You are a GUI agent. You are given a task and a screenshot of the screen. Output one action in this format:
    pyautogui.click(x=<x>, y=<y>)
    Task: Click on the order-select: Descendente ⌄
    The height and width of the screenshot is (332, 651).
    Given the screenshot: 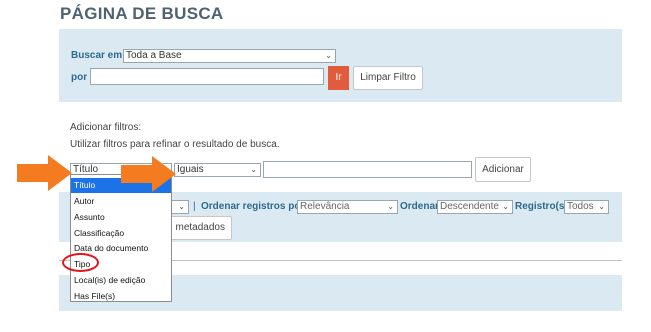 What is the action you would take?
    pyautogui.click(x=475, y=207)
    